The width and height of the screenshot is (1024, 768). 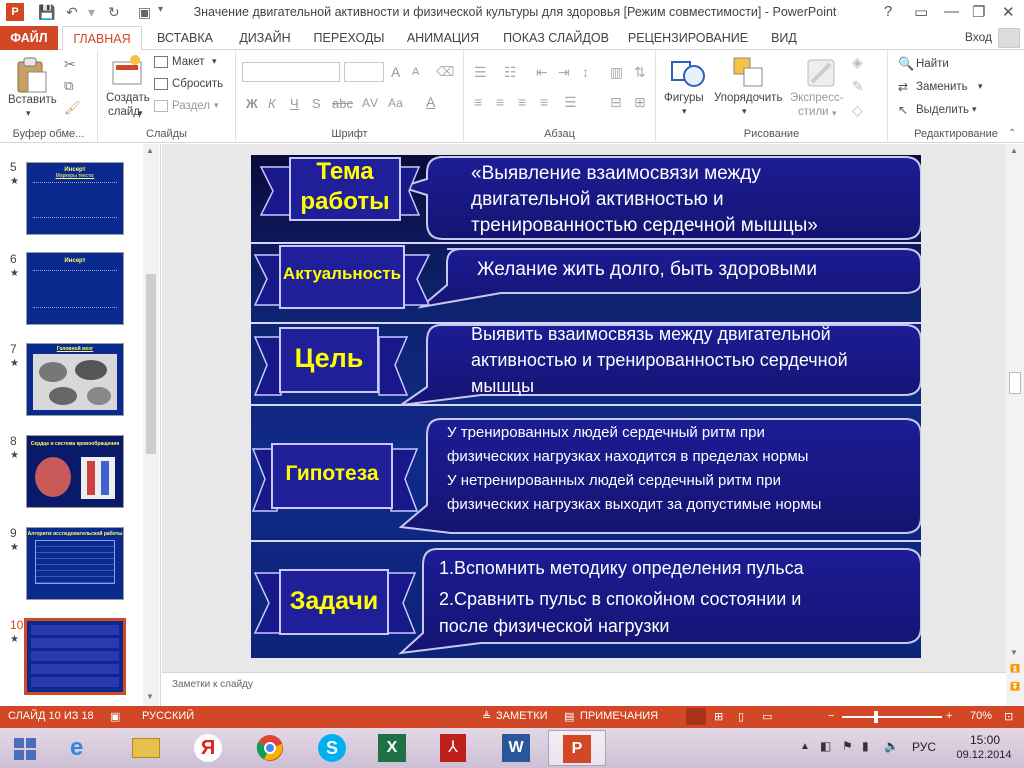 What do you see at coordinates (921, 12) in the screenshot?
I see `ribbon-display-options-button: ▭` at bounding box center [921, 12].